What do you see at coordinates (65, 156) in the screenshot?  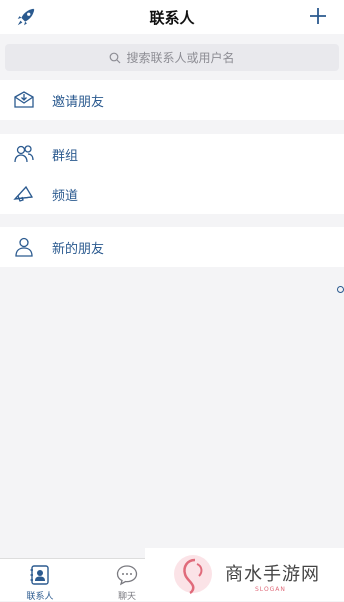 I see `list-item-label: 群组` at bounding box center [65, 156].